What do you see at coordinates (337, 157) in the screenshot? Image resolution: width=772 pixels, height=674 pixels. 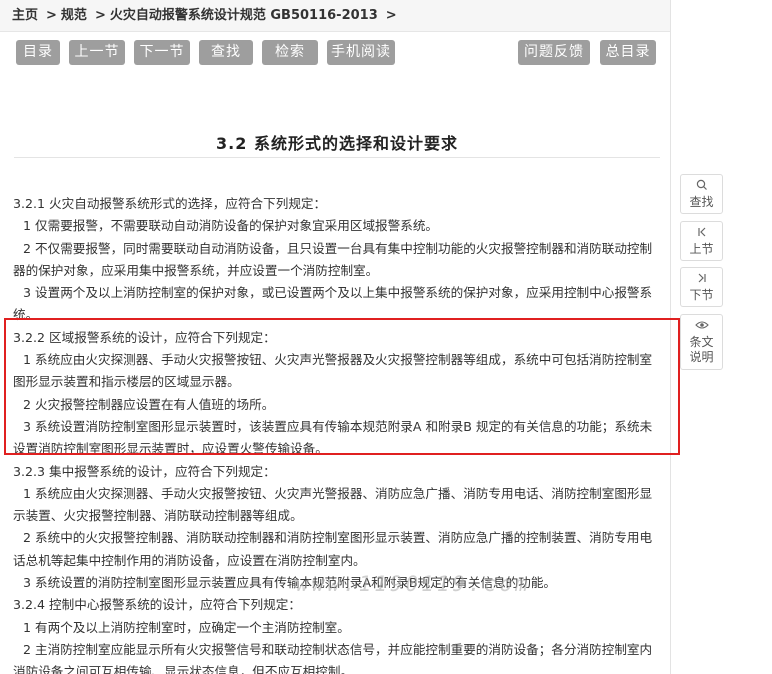 I see `title-divider` at bounding box center [337, 157].